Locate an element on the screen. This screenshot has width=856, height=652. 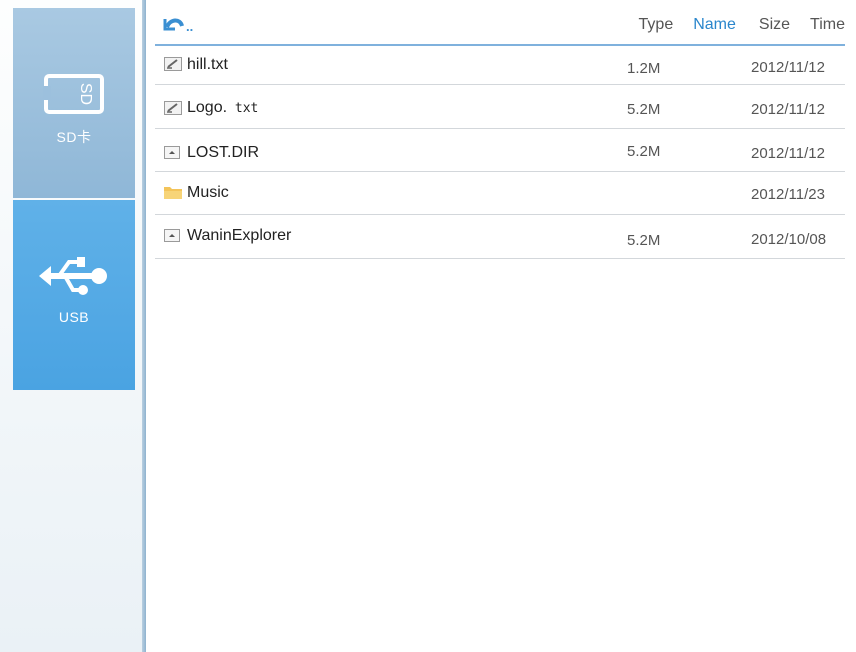
sidebar-item-label: SD卡 is located at coordinates (74, 137).